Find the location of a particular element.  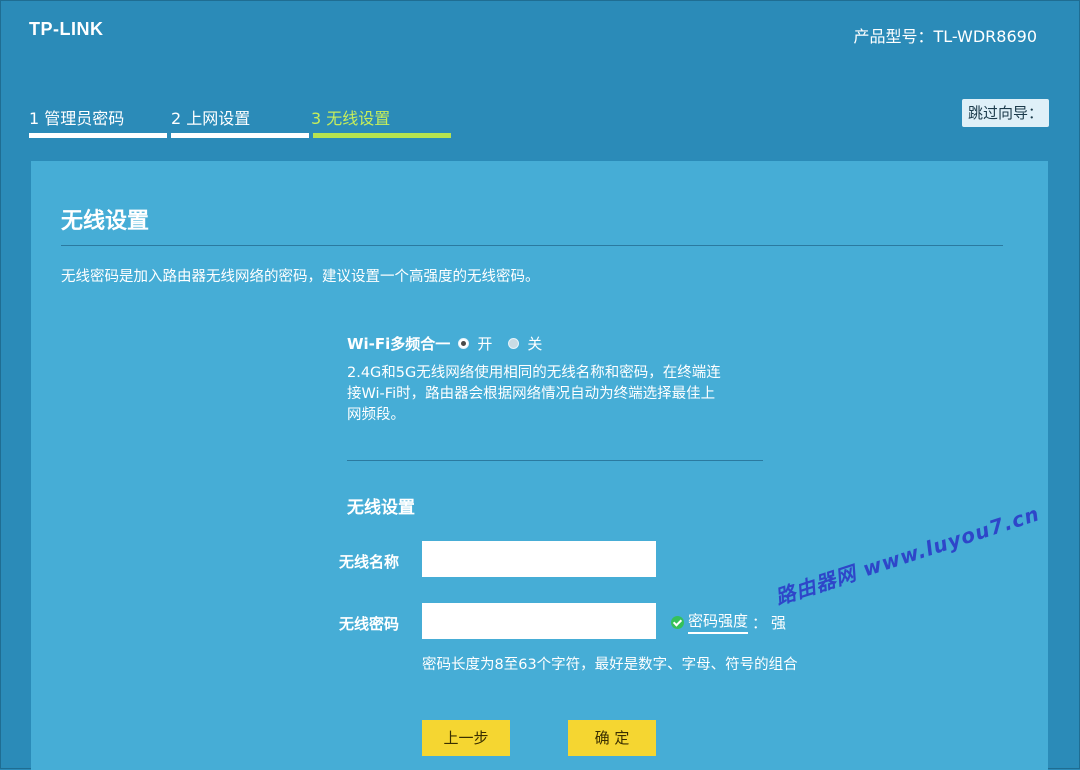

wifi-merge-off-label: 关 is located at coordinates (534, 343).